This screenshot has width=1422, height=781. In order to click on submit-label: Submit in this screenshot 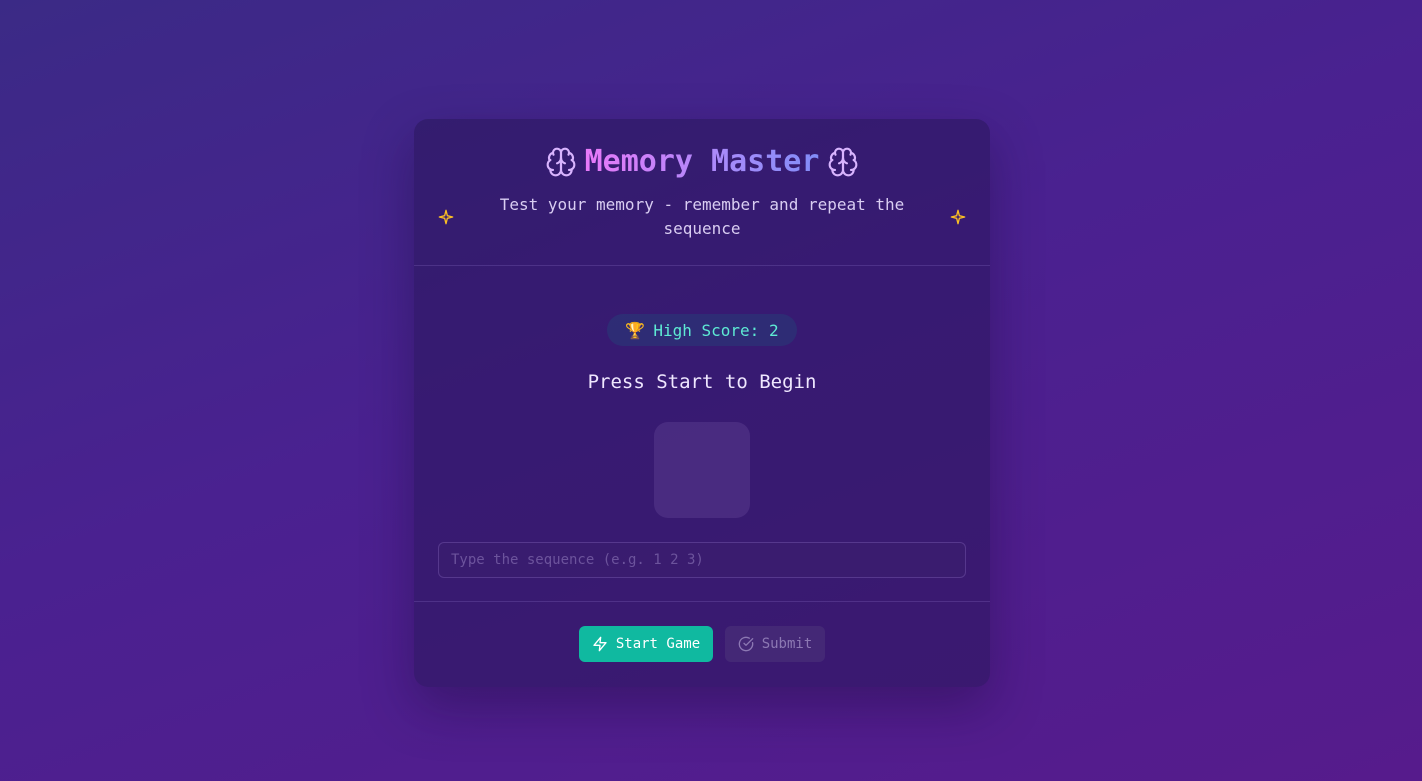, I will do `click(787, 644)`.